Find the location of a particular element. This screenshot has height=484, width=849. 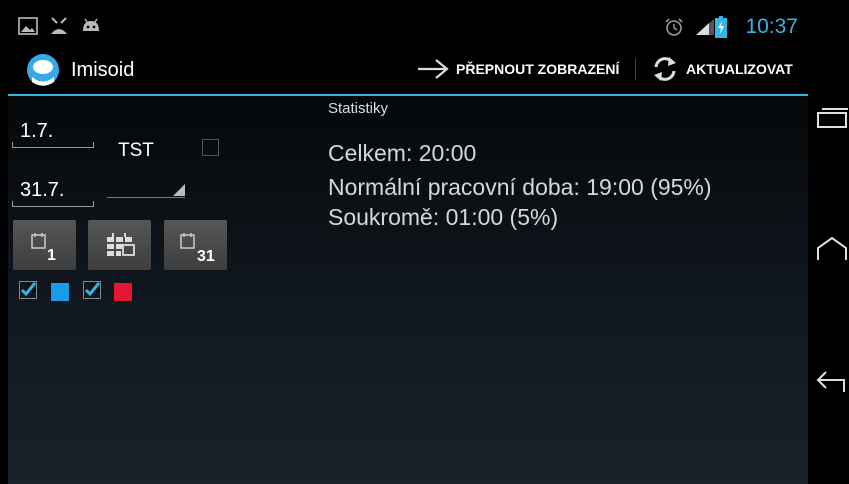

stats-normal: Normální pracovní doba: 19:00 (95%) is located at coordinates (520, 187).